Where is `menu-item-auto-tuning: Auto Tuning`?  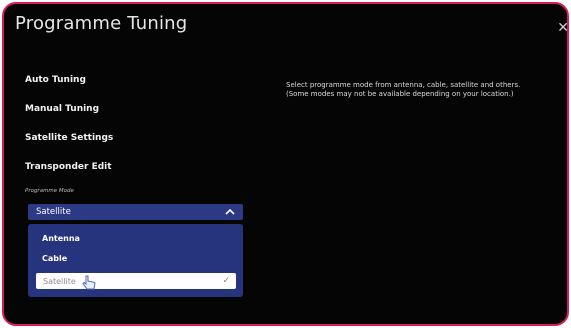 menu-item-auto-tuning: Auto Tuning is located at coordinates (55, 80).